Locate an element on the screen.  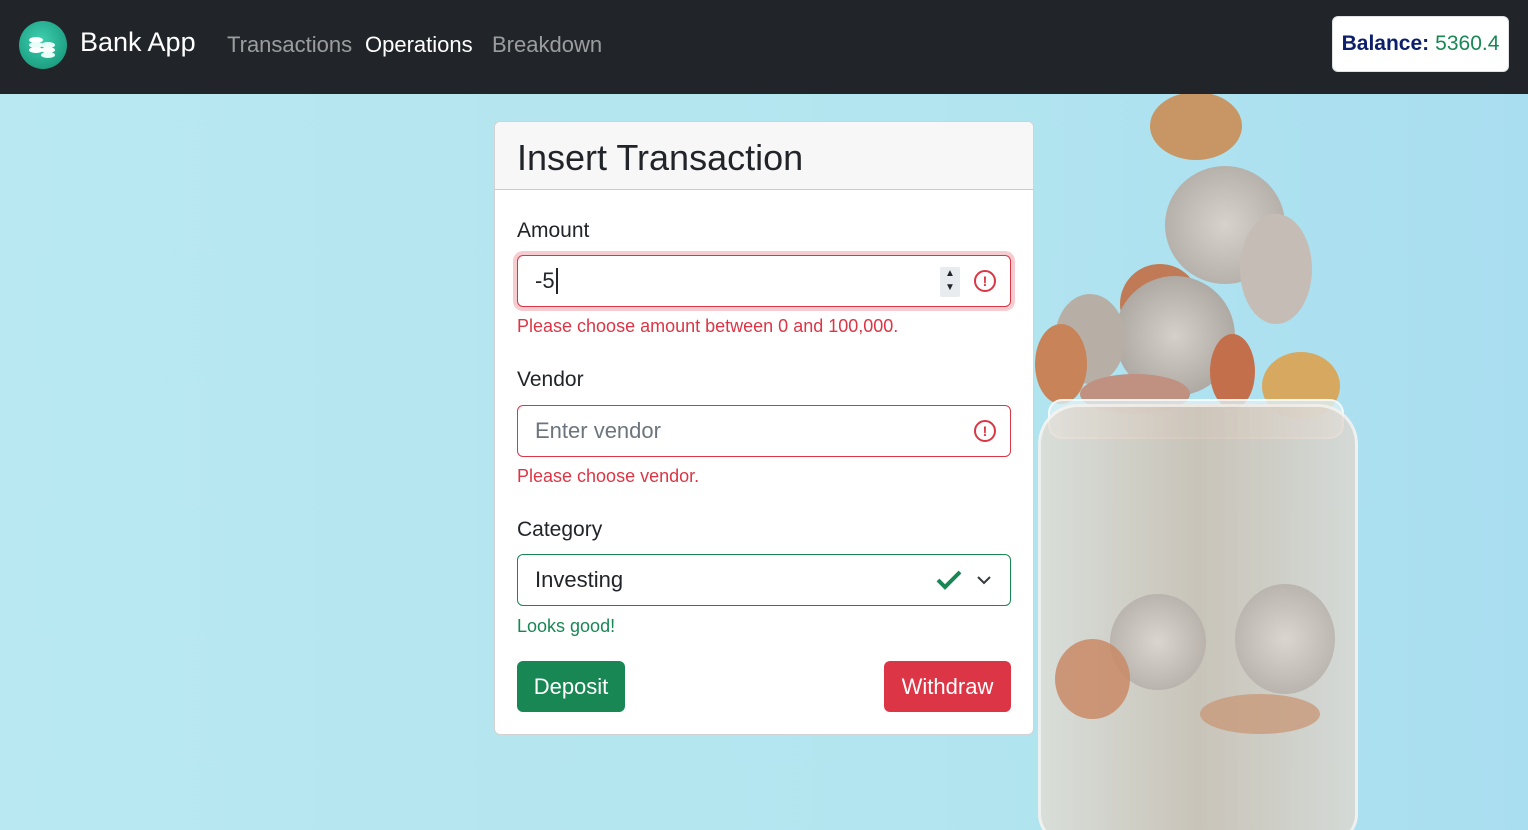
withdraw-button: Withdraw is located at coordinates (947, 686).